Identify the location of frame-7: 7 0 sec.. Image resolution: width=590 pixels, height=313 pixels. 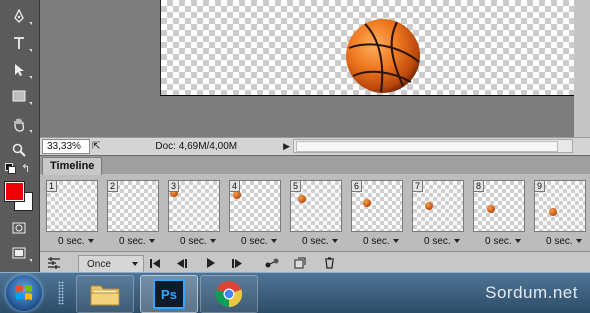
(436, 212).